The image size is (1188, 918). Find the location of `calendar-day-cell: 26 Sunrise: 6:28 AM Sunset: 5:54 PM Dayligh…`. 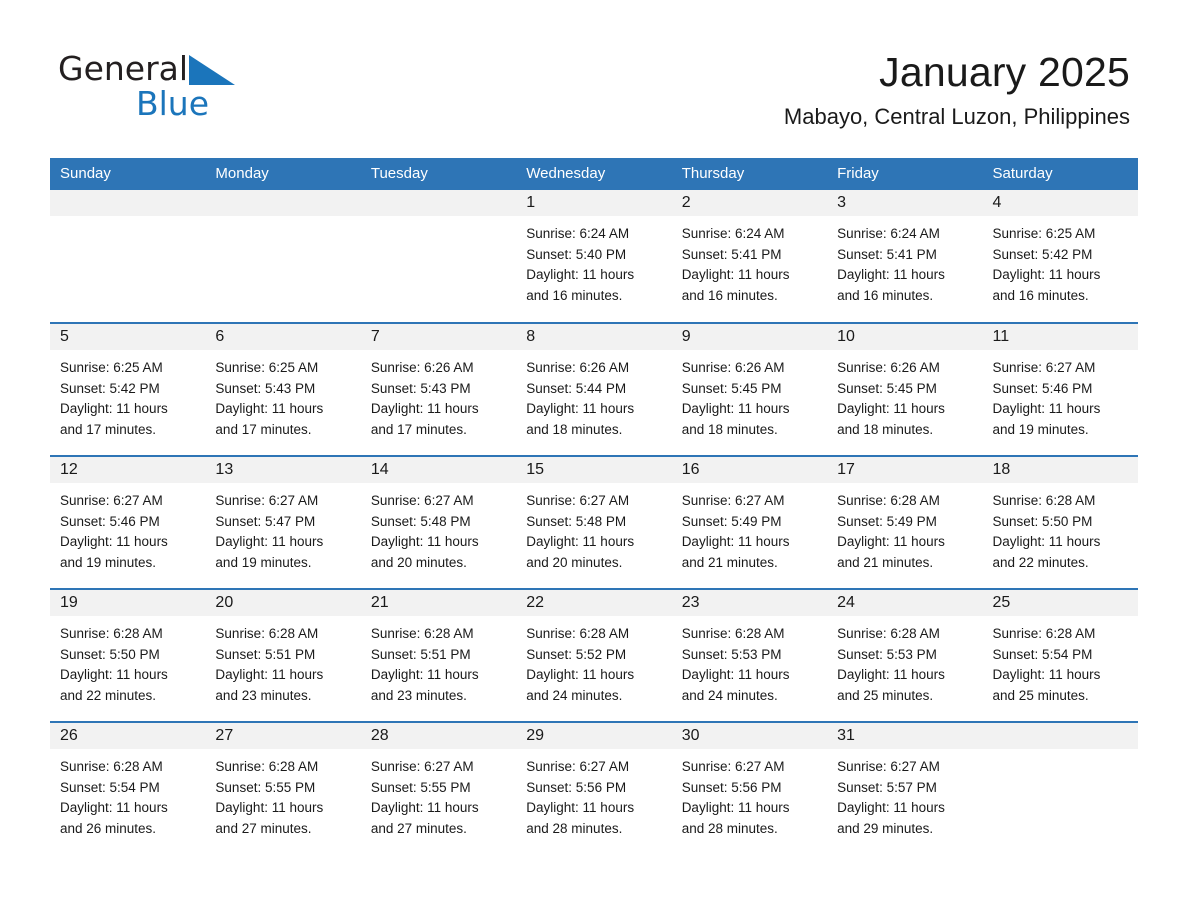

calendar-day-cell: 26 Sunrise: 6:28 AM Sunset: 5:54 PM Dayligh… is located at coordinates (128, 788).